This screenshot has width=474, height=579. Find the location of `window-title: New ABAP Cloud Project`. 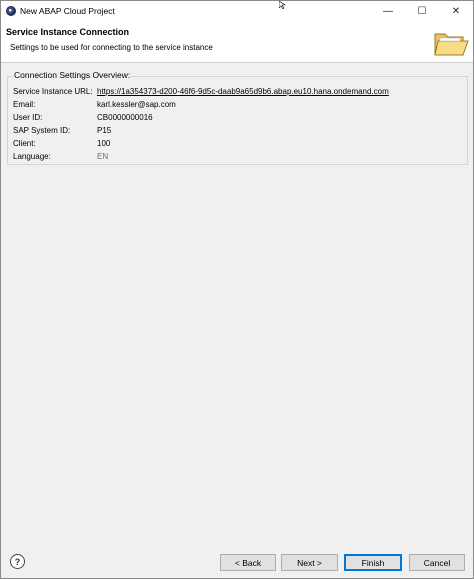

window-title: New ABAP Cloud Project is located at coordinates (67, 11).